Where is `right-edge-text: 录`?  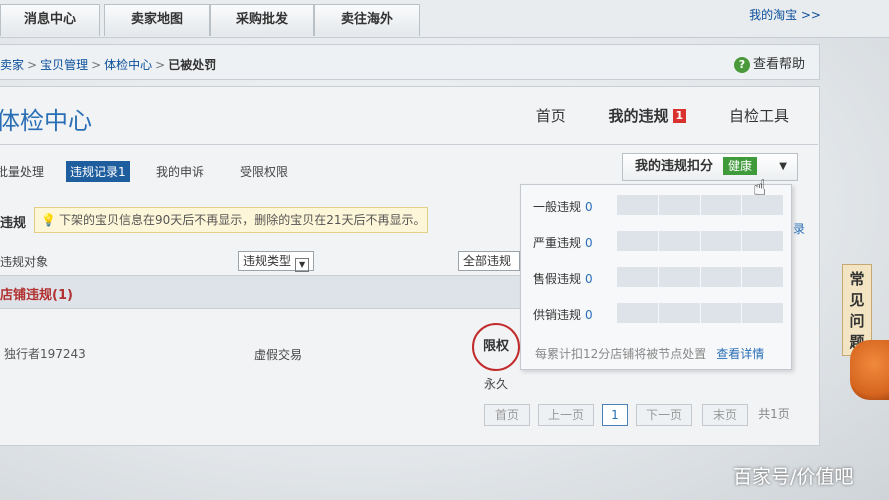 right-edge-text: 录 is located at coordinates (799, 229).